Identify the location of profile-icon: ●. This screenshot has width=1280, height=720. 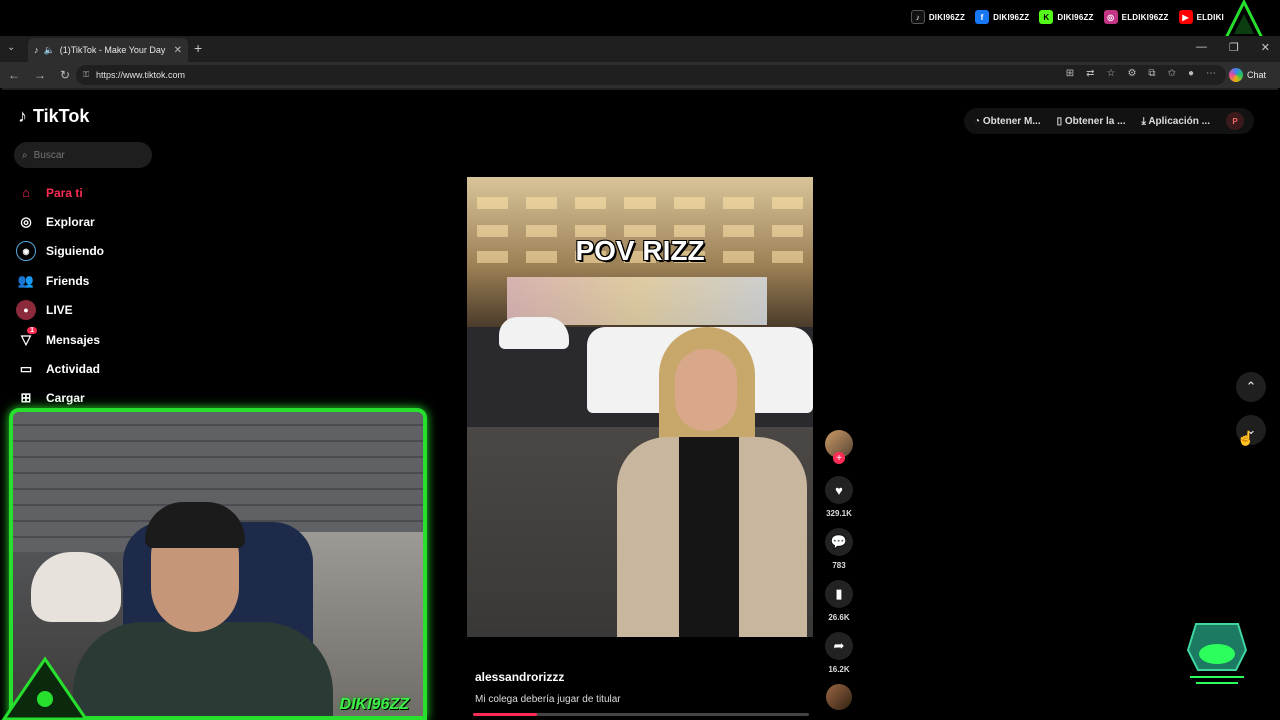
(1191, 73).